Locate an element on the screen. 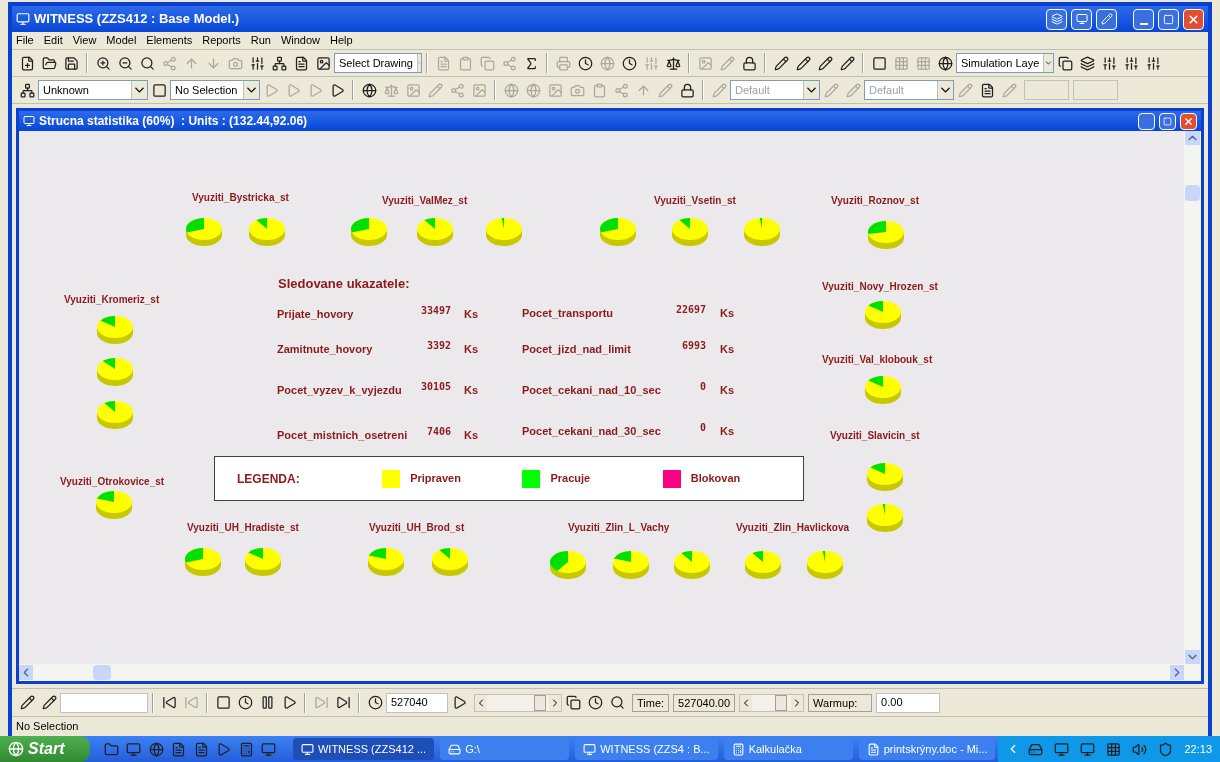 This screenshot has width=1220, height=762. indicator-value: 0 is located at coordinates (702, 428).